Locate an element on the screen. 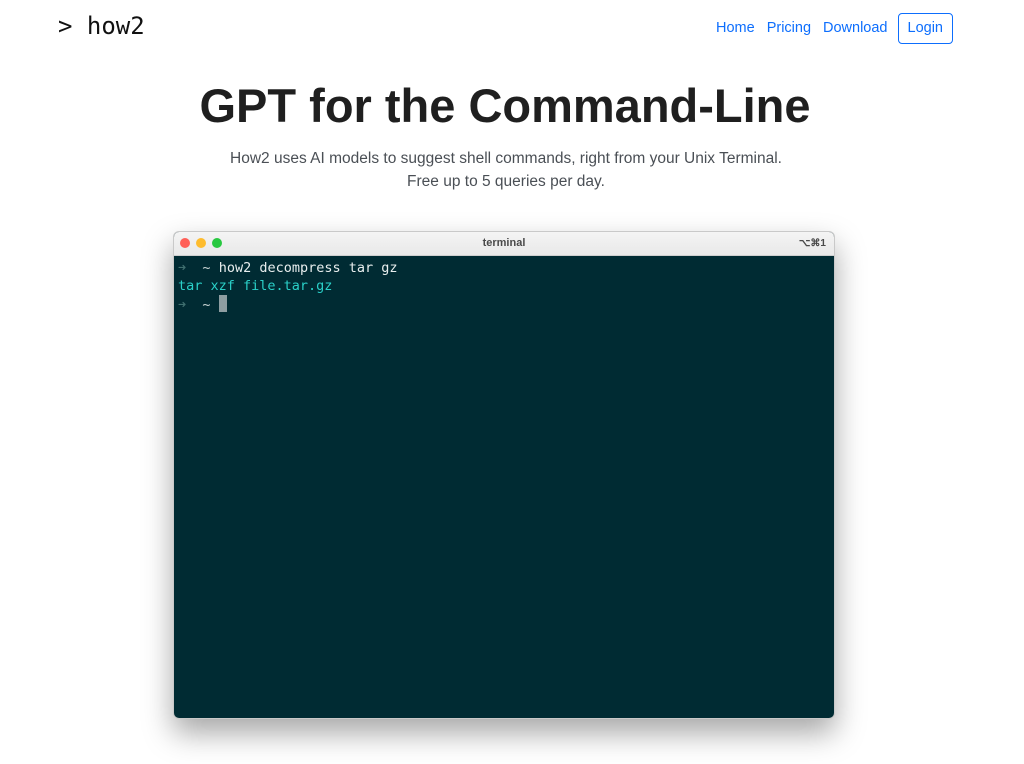 The image size is (1024, 764). navbar: > how2 Home Pricing Download Login is located at coordinates (512, 29).